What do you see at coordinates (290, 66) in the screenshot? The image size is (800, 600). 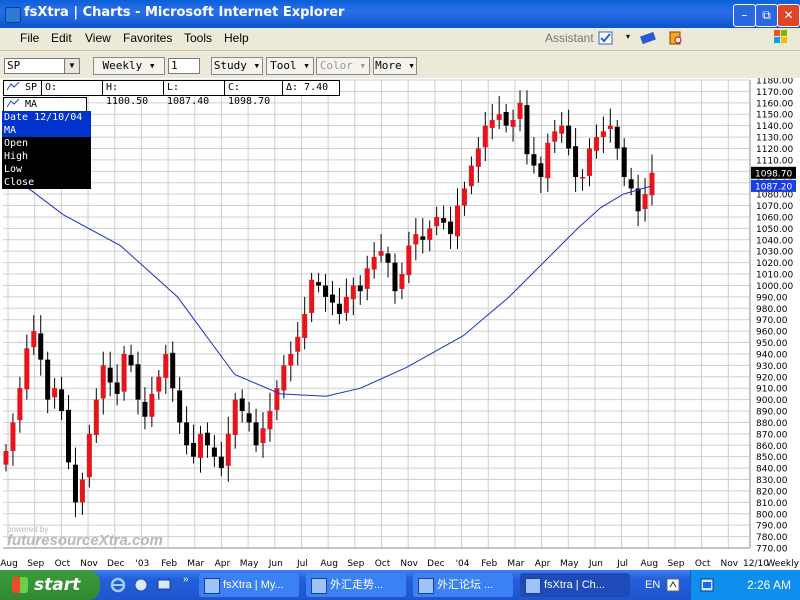 I see `tool-button: Tool ▾` at bounding box center [290, 66].